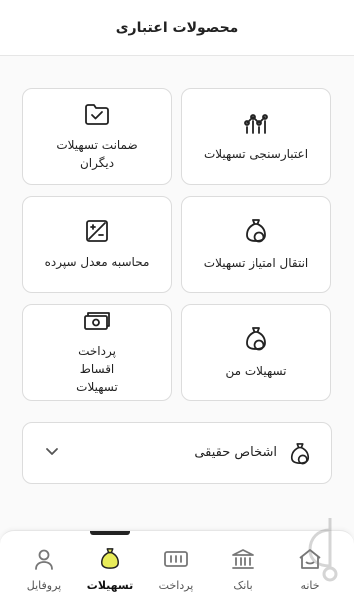 The image size is (354, 600). I want to click on card-label: تسهیلات من, so click(256, 370).